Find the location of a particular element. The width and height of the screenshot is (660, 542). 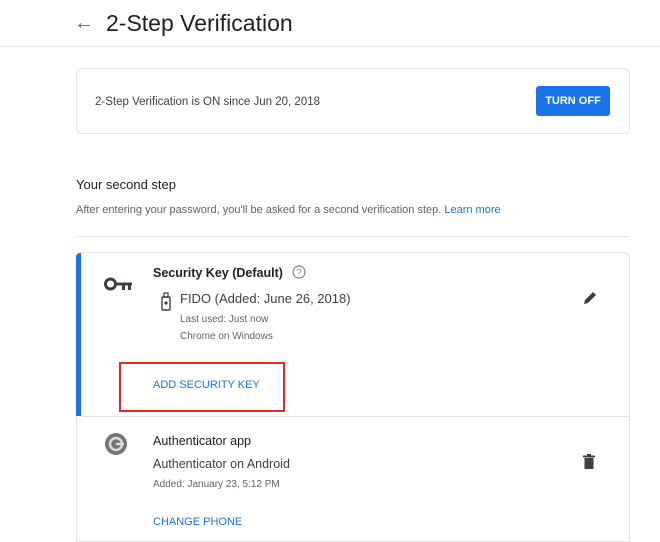

selected-accent-bar is located at coordinates (78, 334).